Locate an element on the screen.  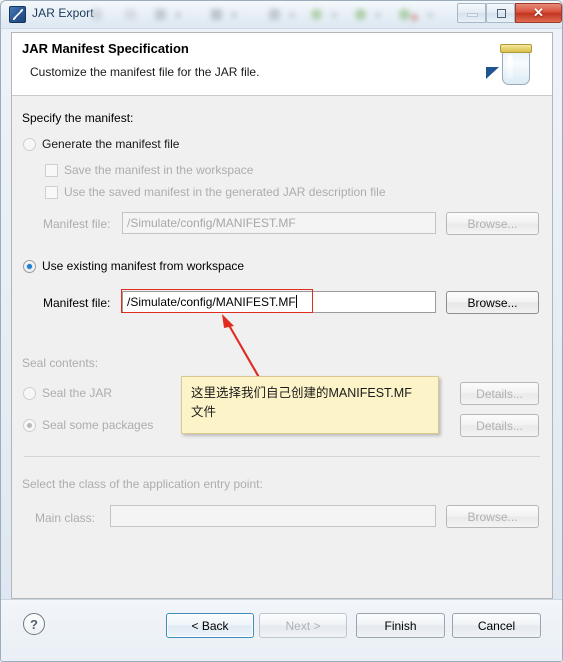
radio-seal-jar-indicator is located at coordinates (29, 393).